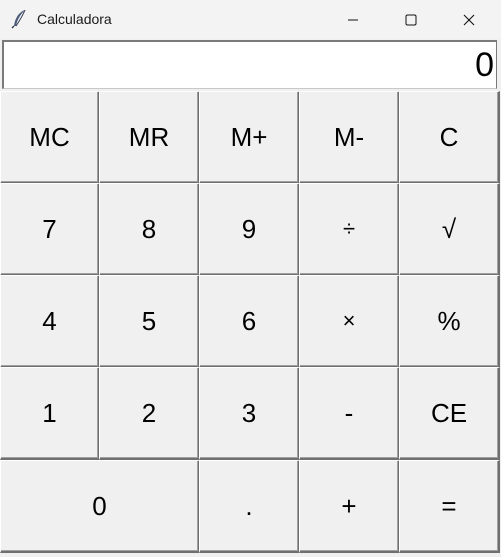 The height and width of the screenshot is (557, 501). I want to click on feather-icon, so click(20, 19).